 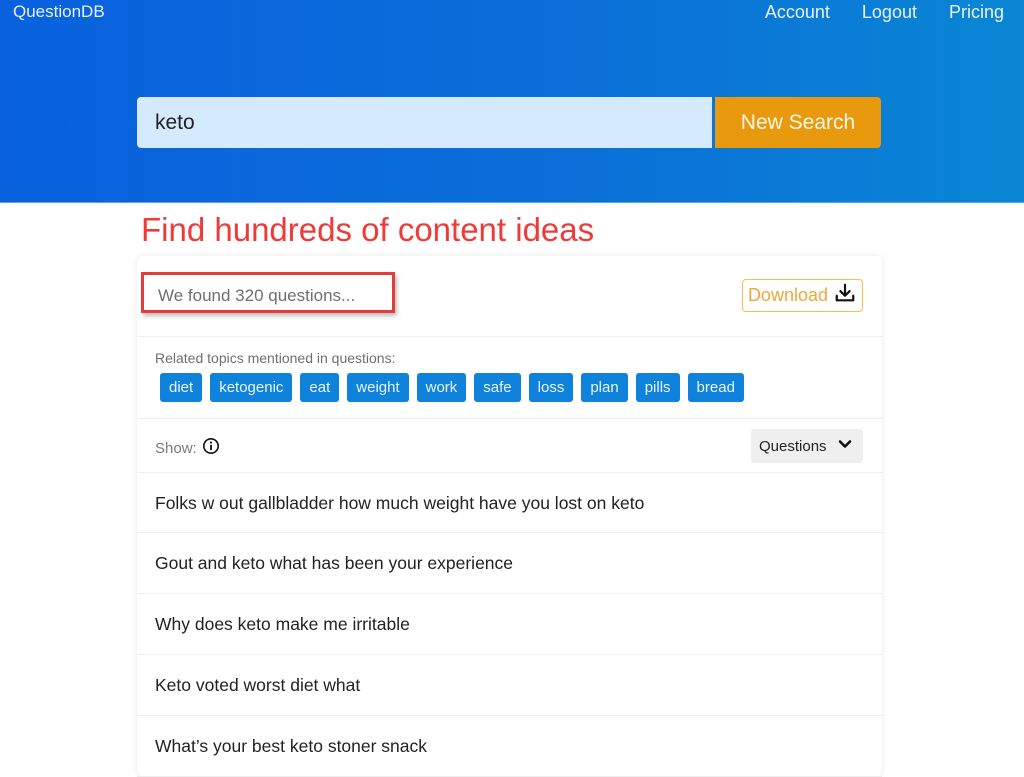 I want to click on topic-chip: pills, so click(x=657, y=387).